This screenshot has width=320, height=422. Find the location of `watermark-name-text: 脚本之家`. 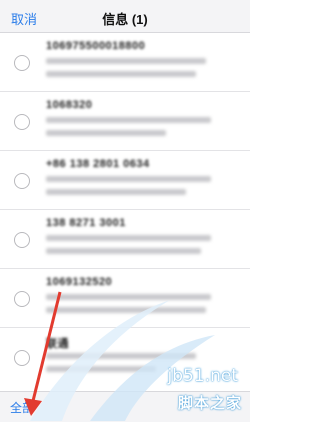

watermark-name-text: 脚本之家 is located at coordinates (209, 403).